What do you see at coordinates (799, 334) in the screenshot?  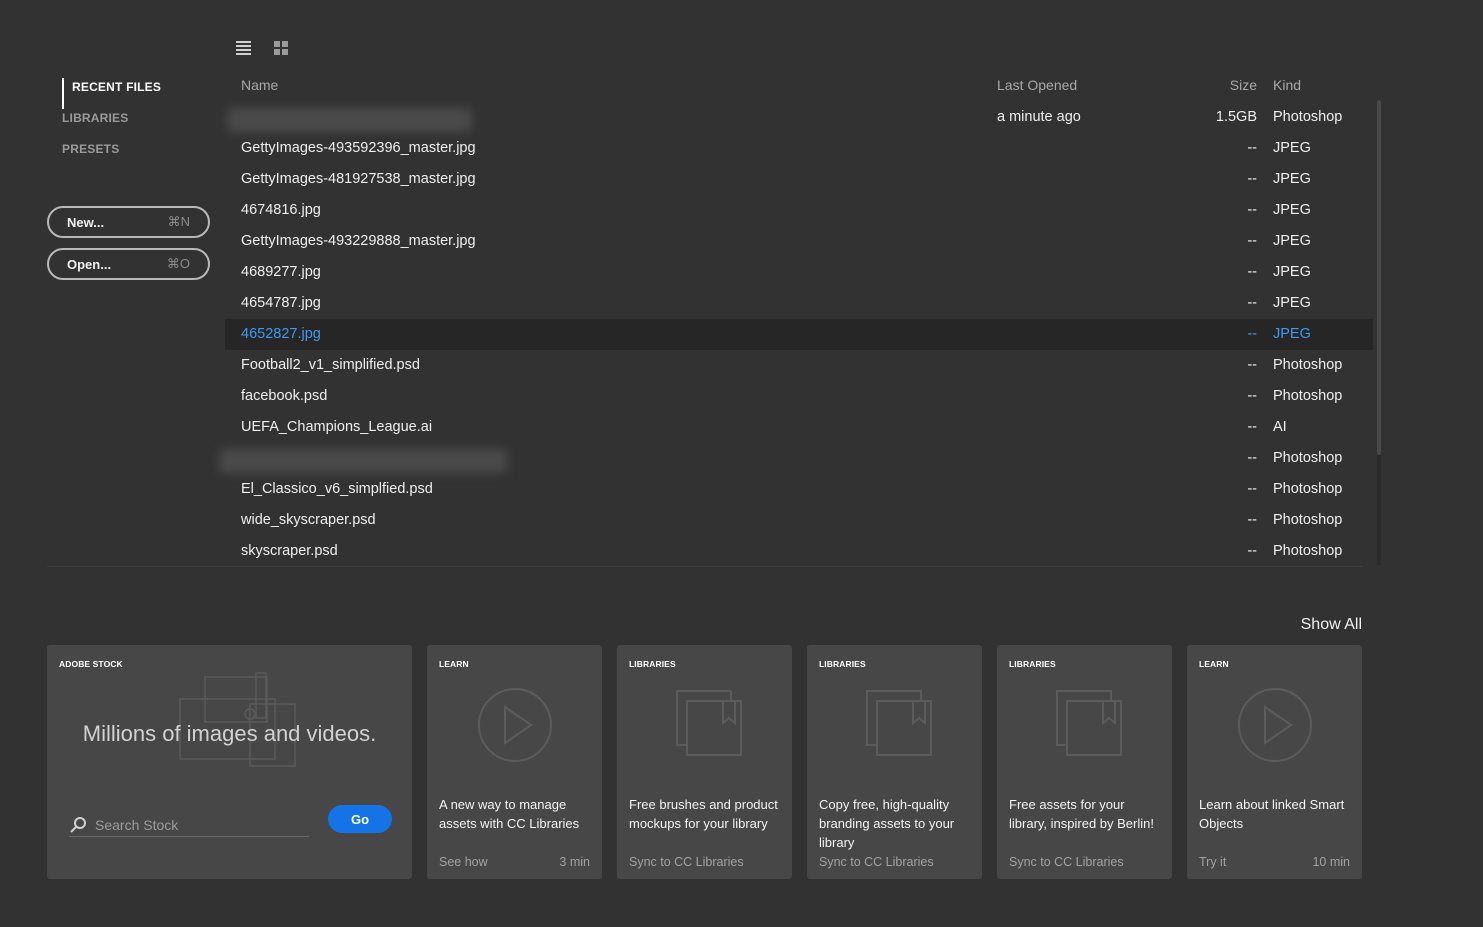 I see `table-row: 4652827.jpg -- JPEG` at bounding box center [799, 334].